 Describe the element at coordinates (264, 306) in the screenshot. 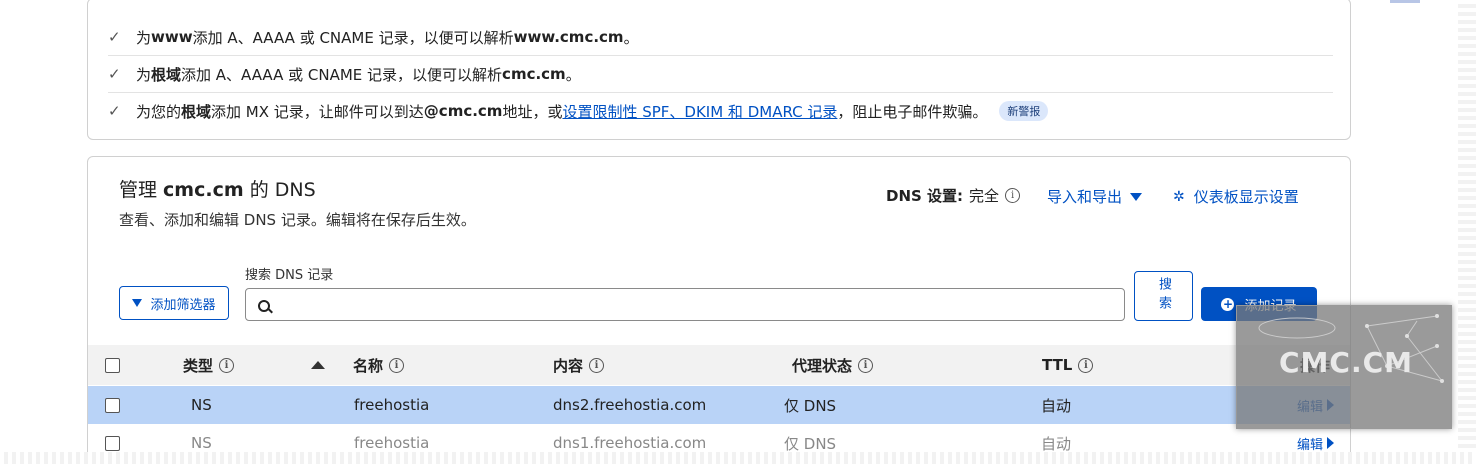

I see `search-icon` at that location.